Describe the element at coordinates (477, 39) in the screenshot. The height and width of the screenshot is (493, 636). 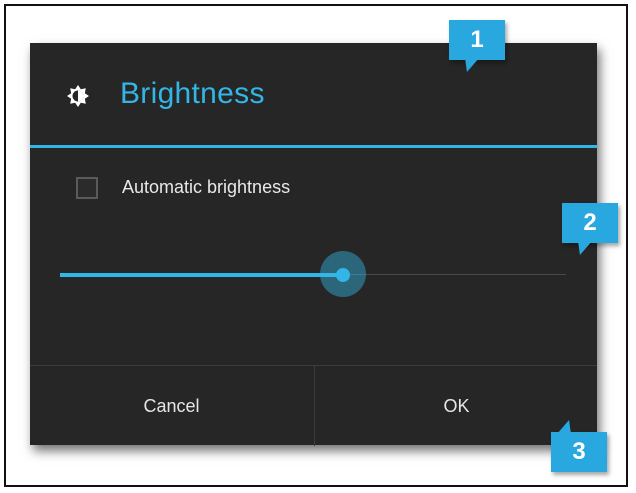
I see `callout-number: 1` at that location.